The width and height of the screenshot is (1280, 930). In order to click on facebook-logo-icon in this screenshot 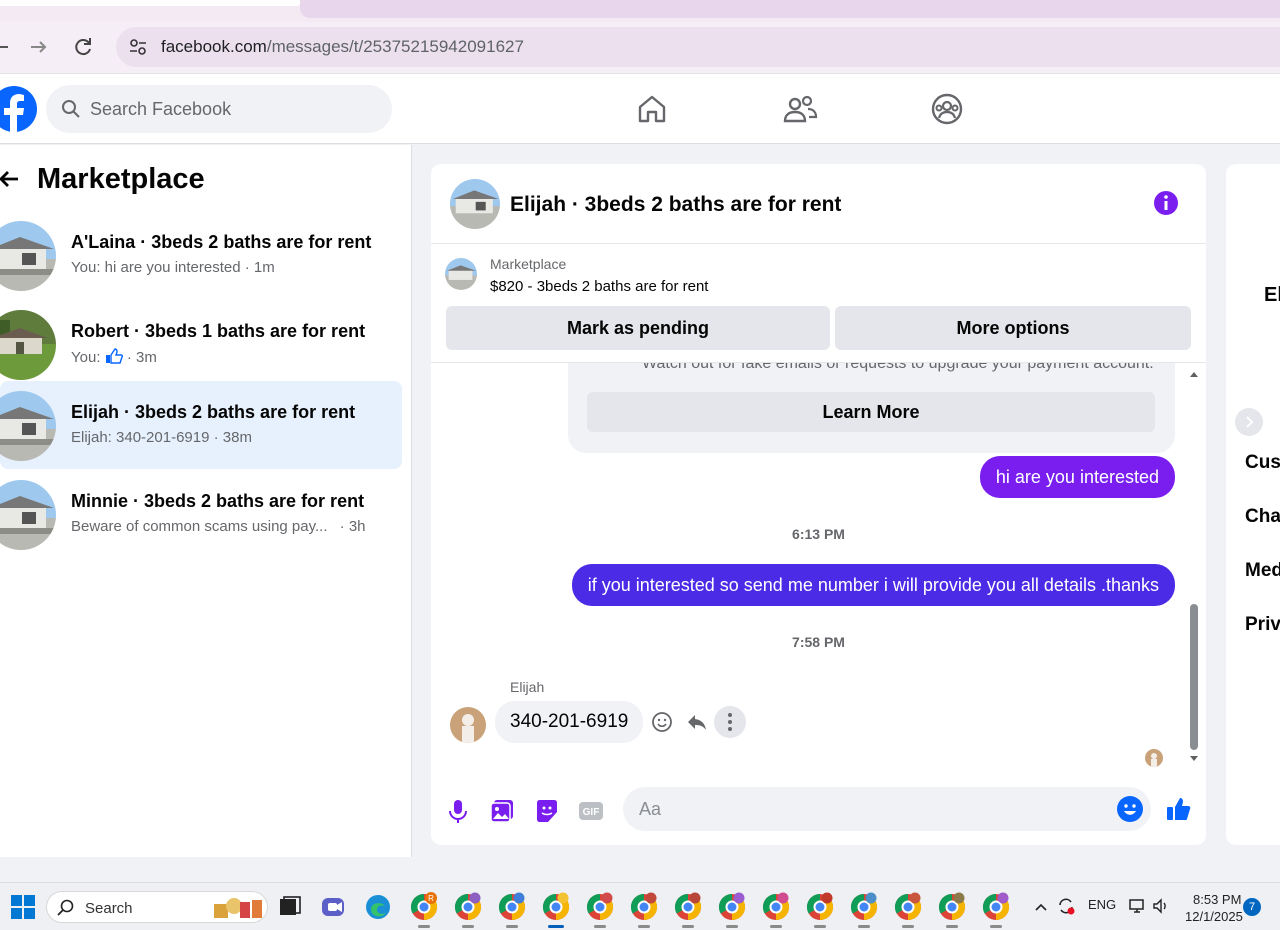, I will do `click(19, 109)`.